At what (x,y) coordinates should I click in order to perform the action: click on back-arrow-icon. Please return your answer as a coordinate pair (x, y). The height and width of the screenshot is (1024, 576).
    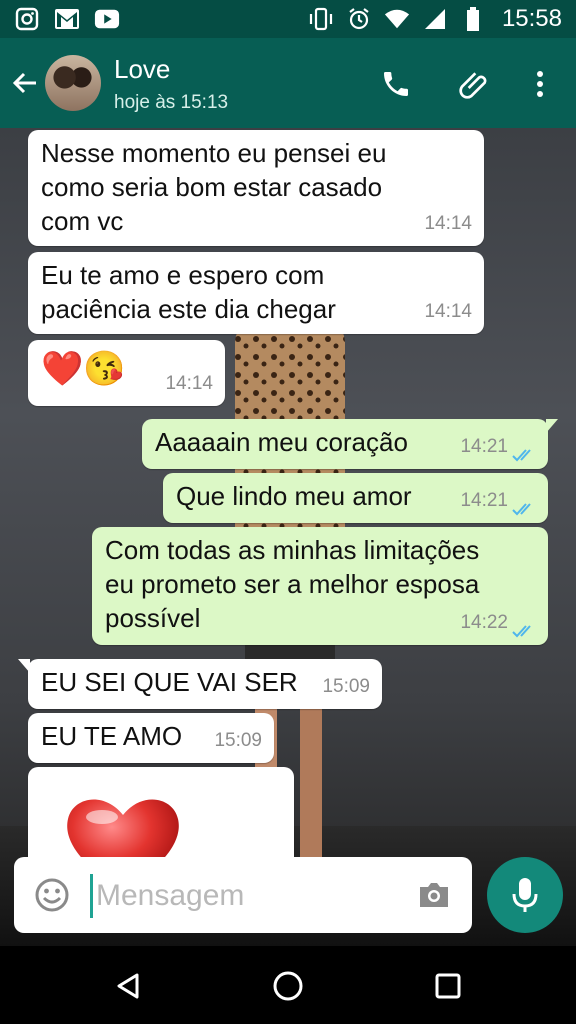
    Looking at the image, I should click on (25, 83).